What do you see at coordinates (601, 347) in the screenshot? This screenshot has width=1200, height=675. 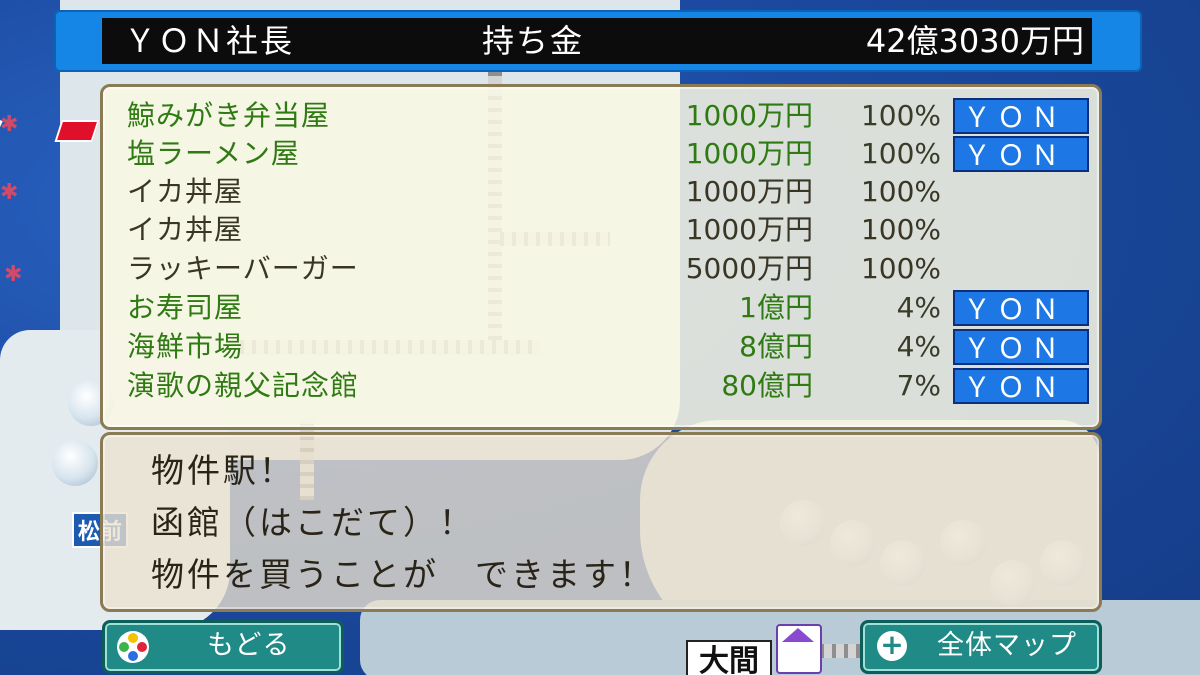 I see `property-row: 海鮮市場 8億円 4% ＹＯＮ` at bounding box center [601, 347].